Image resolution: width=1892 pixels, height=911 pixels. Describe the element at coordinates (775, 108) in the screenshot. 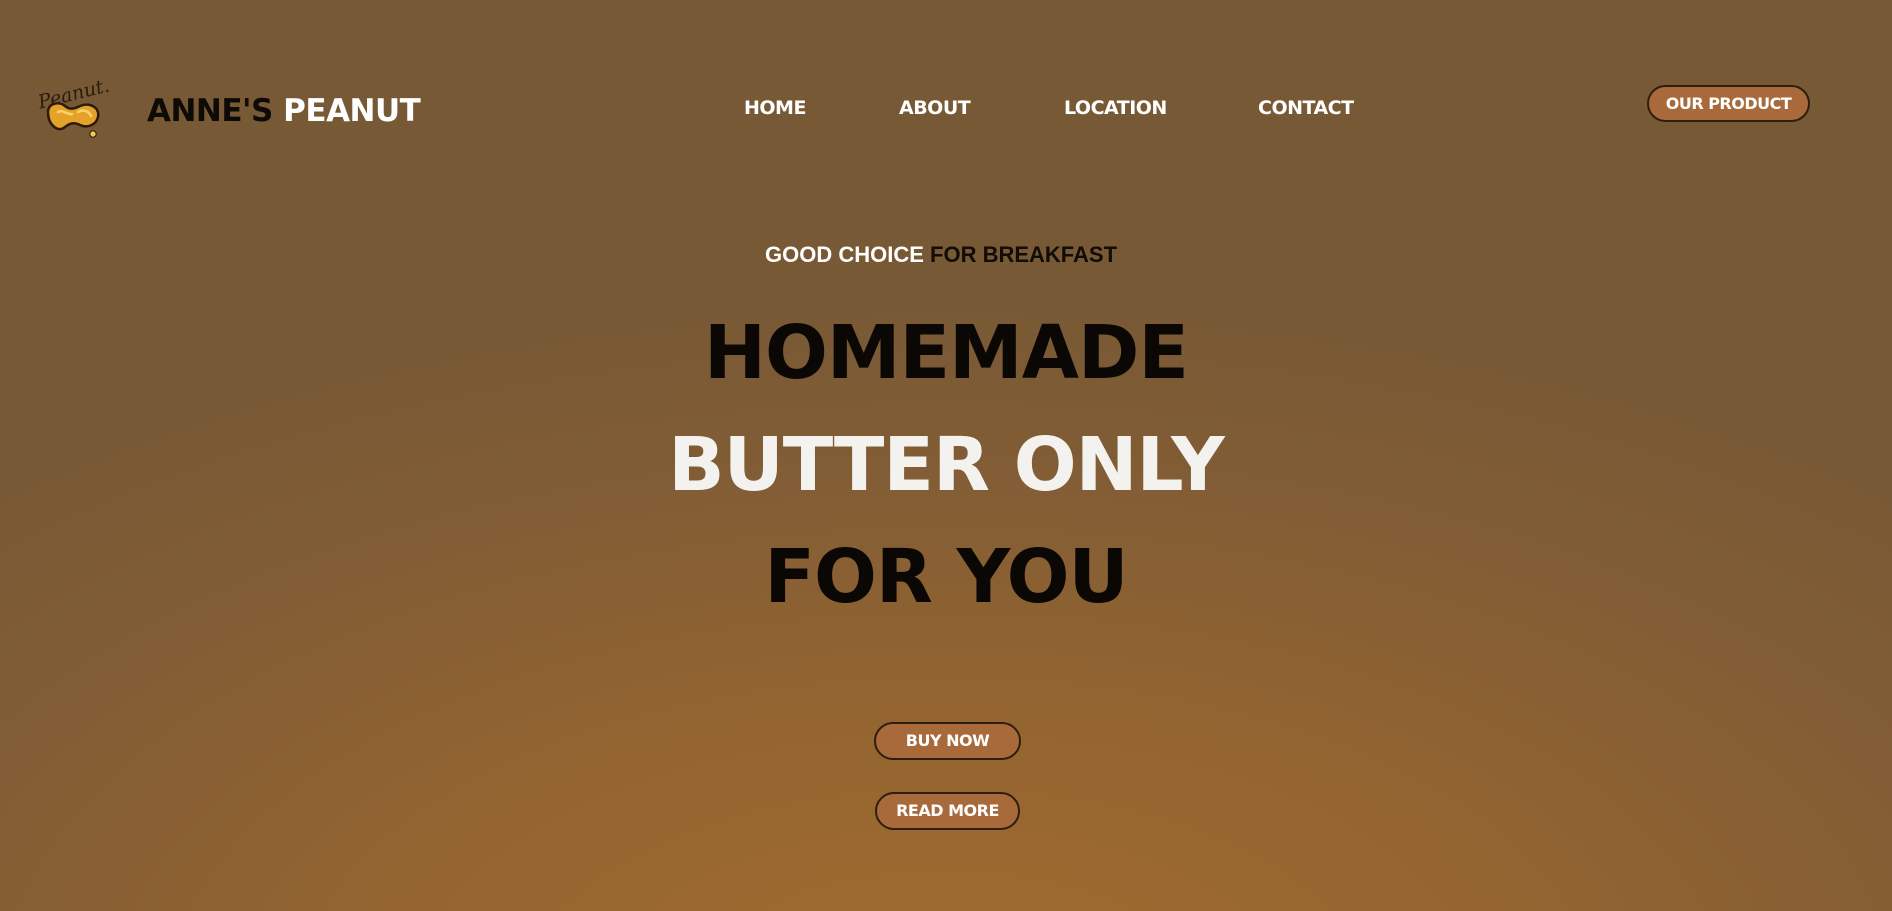

I see `nav-home: HOME` at that location.